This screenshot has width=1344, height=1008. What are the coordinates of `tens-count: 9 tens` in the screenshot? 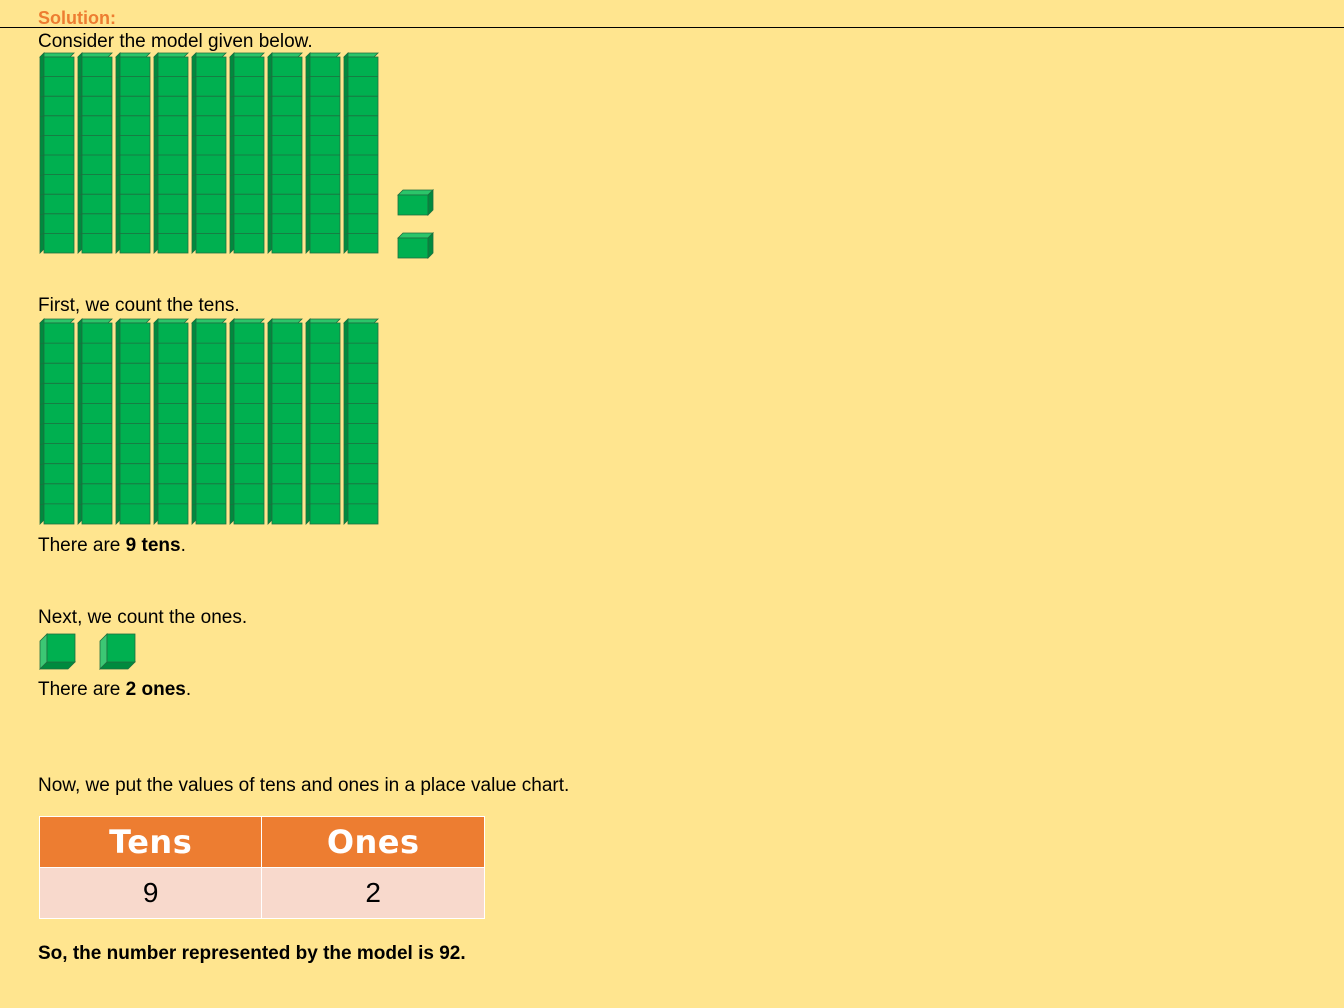 It's located at (153, 545).